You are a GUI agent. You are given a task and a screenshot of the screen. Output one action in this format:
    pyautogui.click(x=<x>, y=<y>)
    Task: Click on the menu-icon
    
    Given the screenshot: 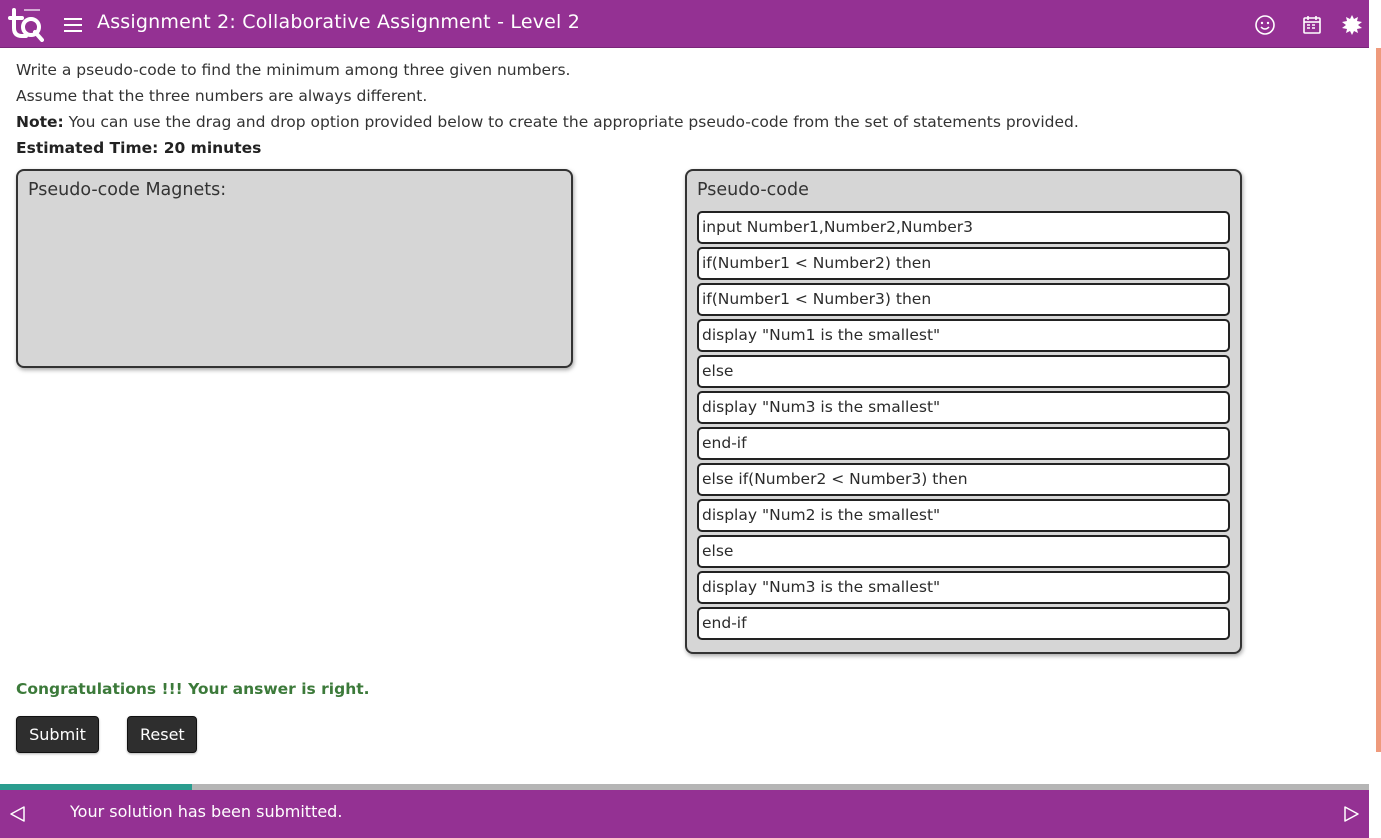 What is the action you would take?
    pyautogui.click(x=73, y=24)
    